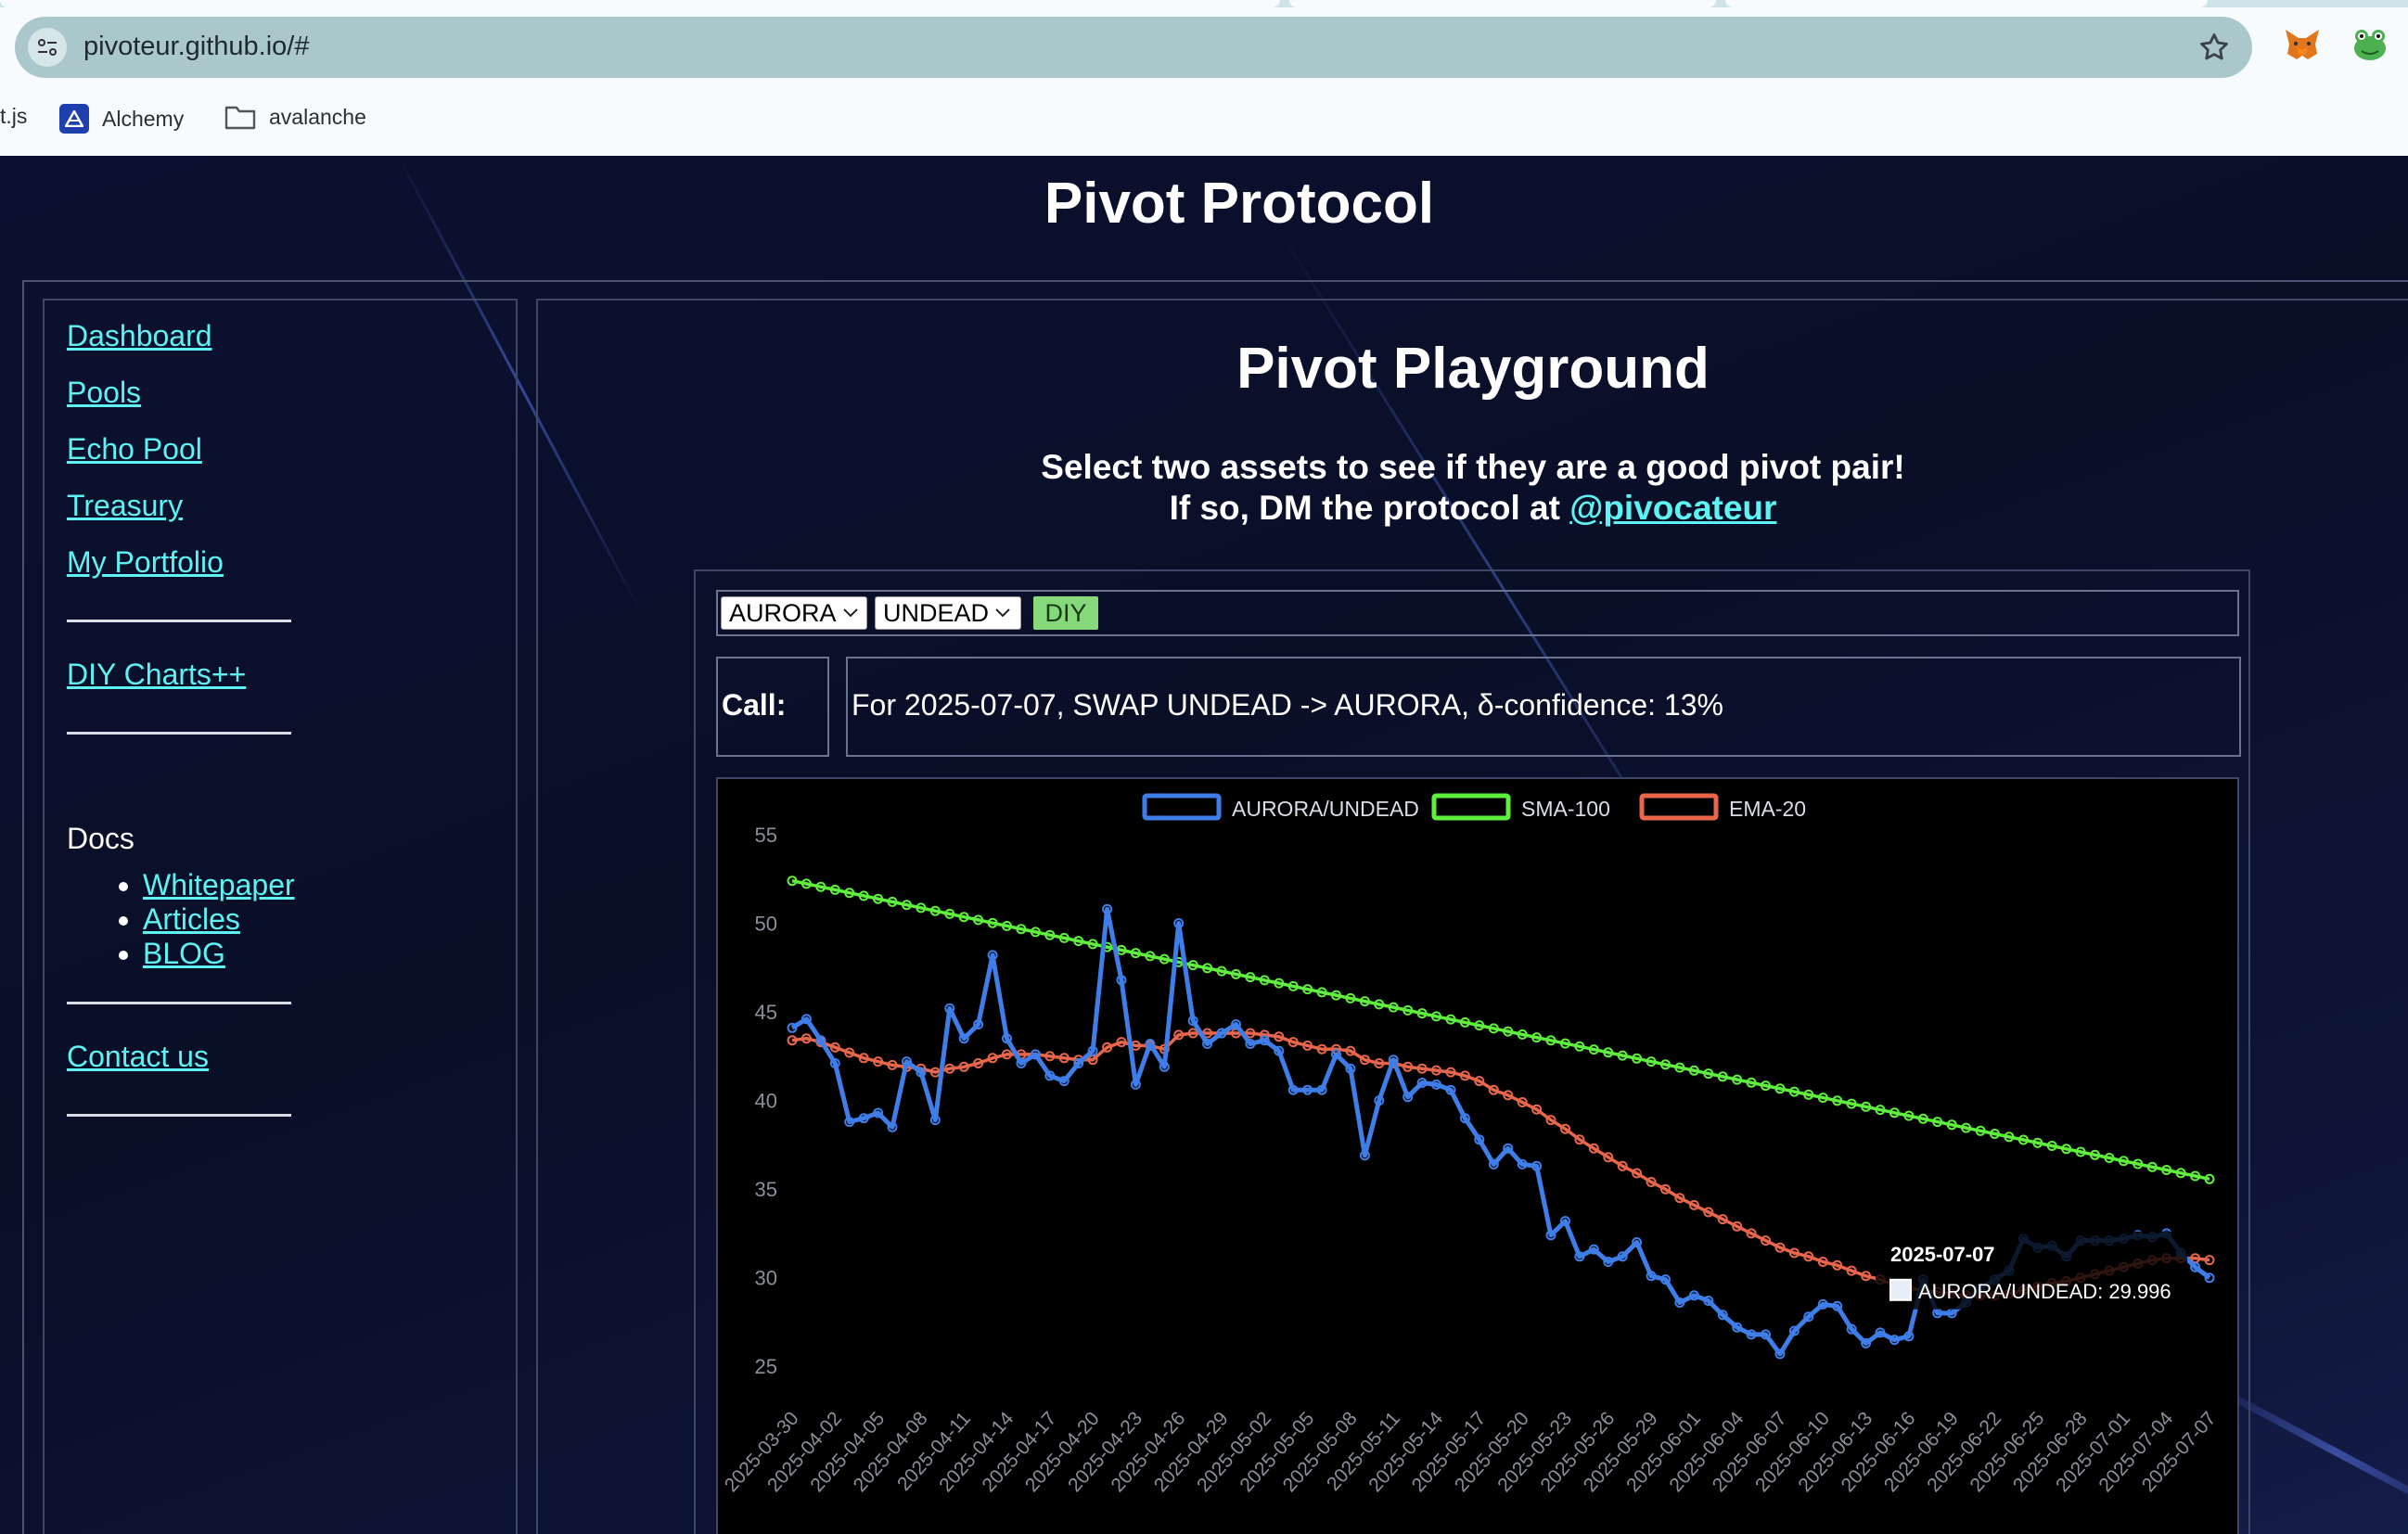 This screenshot has width=2408, height=1534. I want to click on asset-a-value: AURORA, so click(783, 612).